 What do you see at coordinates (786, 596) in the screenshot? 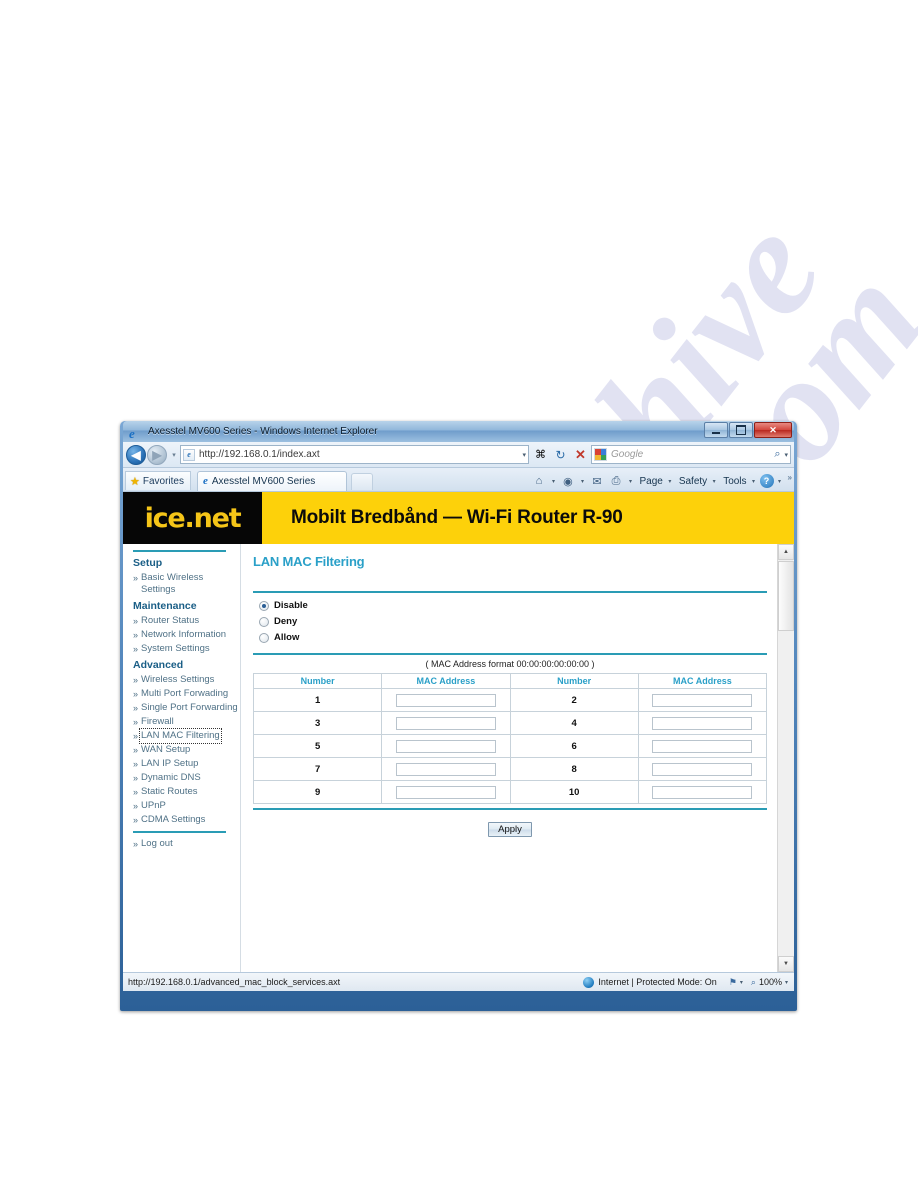
I see `scrollbar-thumb` at bounding box center [786, 596].